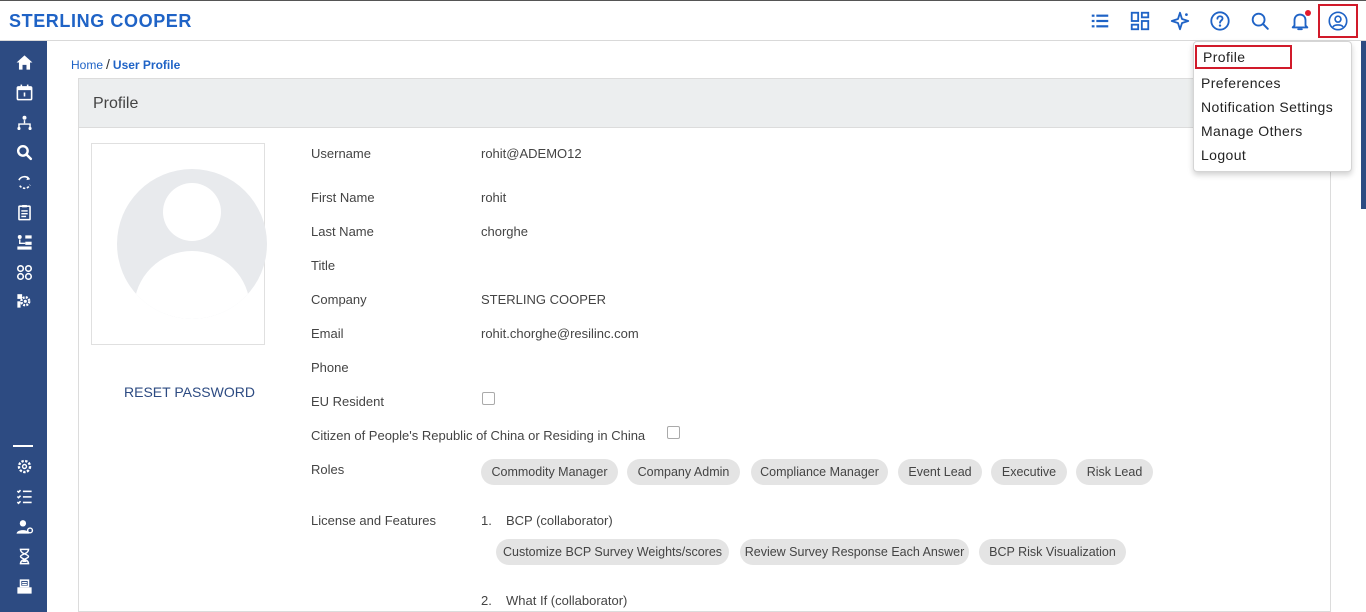 The height and width of the screenshot is (612, 1366). I want to click on breadcrumb-home: Home, so click(87, 65).